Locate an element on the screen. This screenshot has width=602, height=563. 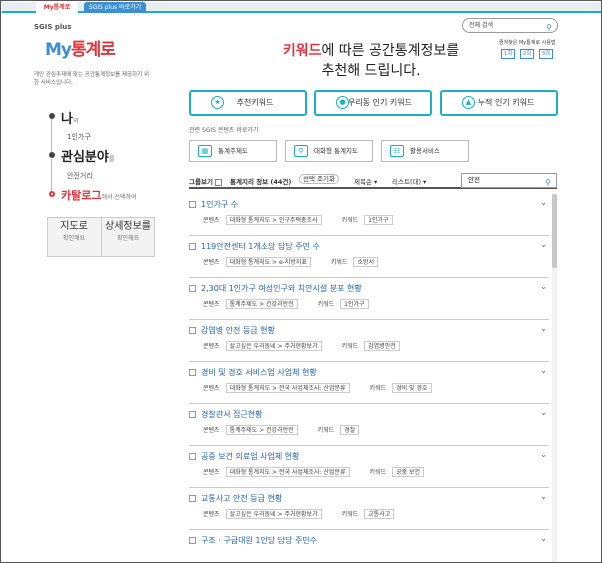
item-title: 감염병 안전 등급 현황 is located at coordinates (238, 330).